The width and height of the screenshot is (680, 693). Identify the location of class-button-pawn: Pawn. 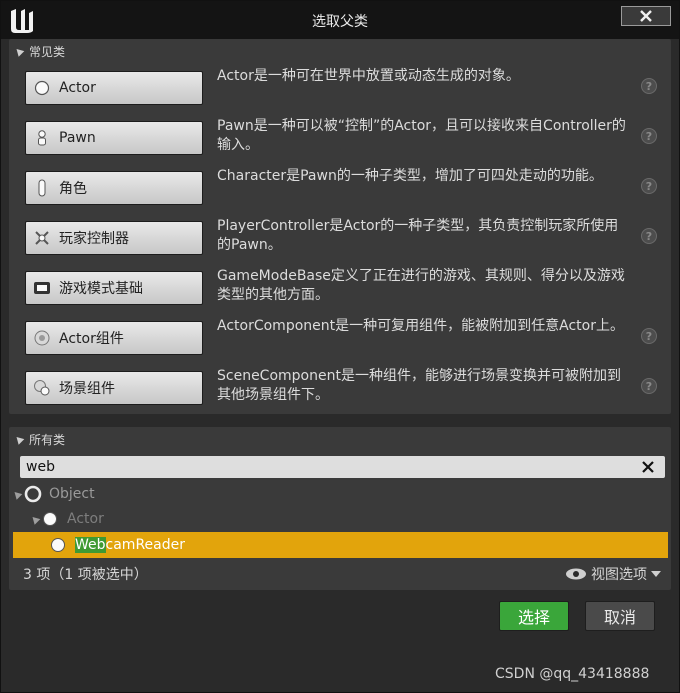
(114, 138).